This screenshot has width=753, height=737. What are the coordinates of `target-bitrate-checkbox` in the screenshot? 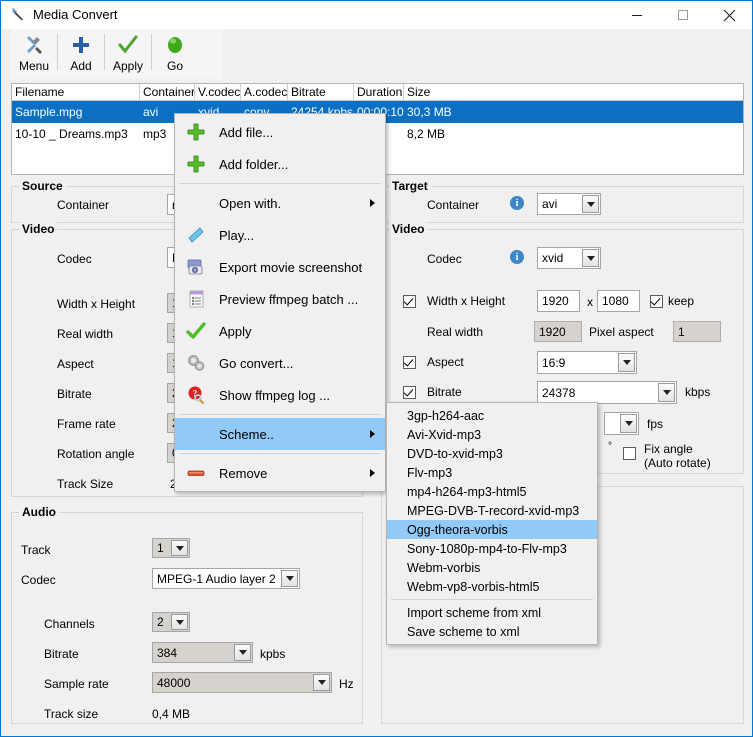 It's located at (409, 392).